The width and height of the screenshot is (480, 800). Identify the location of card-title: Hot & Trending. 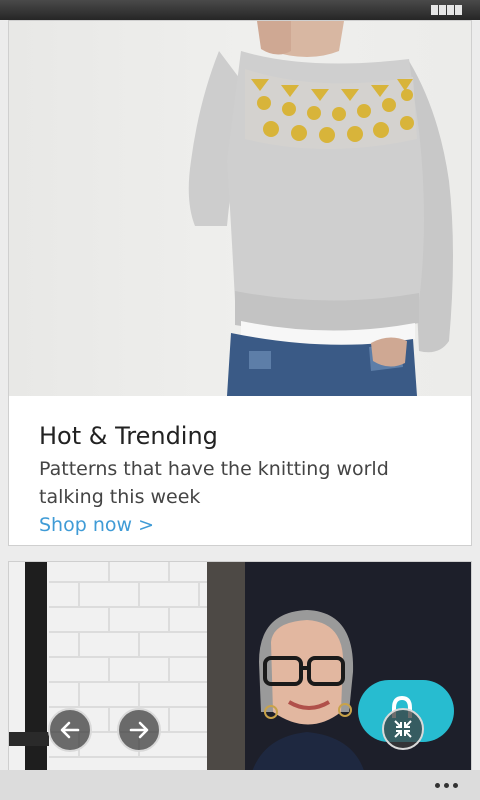
(128, 436).